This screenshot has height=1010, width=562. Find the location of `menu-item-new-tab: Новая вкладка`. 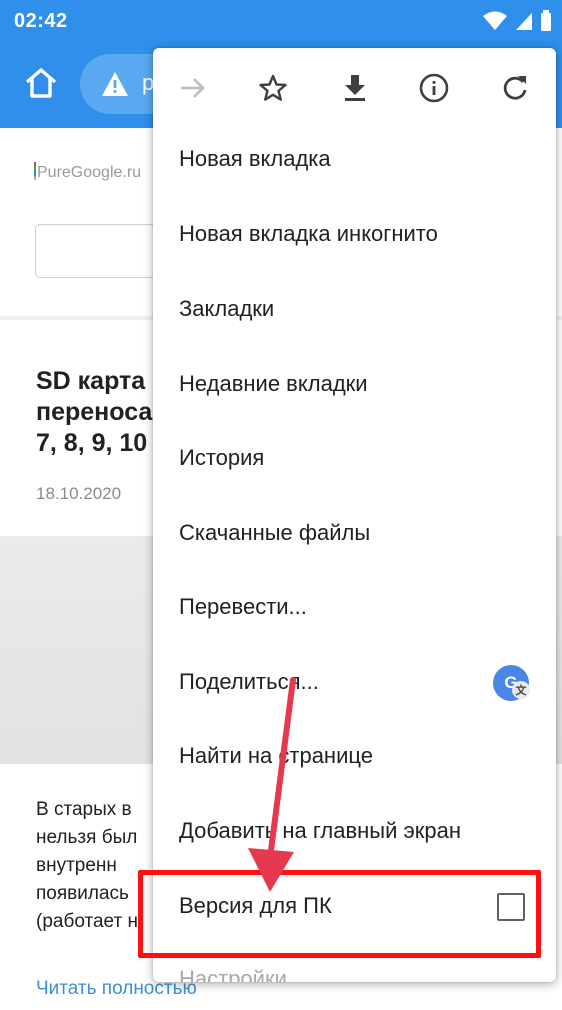

menu-item-new-tab: Новая вкладка is located at coordinates (354, 161).